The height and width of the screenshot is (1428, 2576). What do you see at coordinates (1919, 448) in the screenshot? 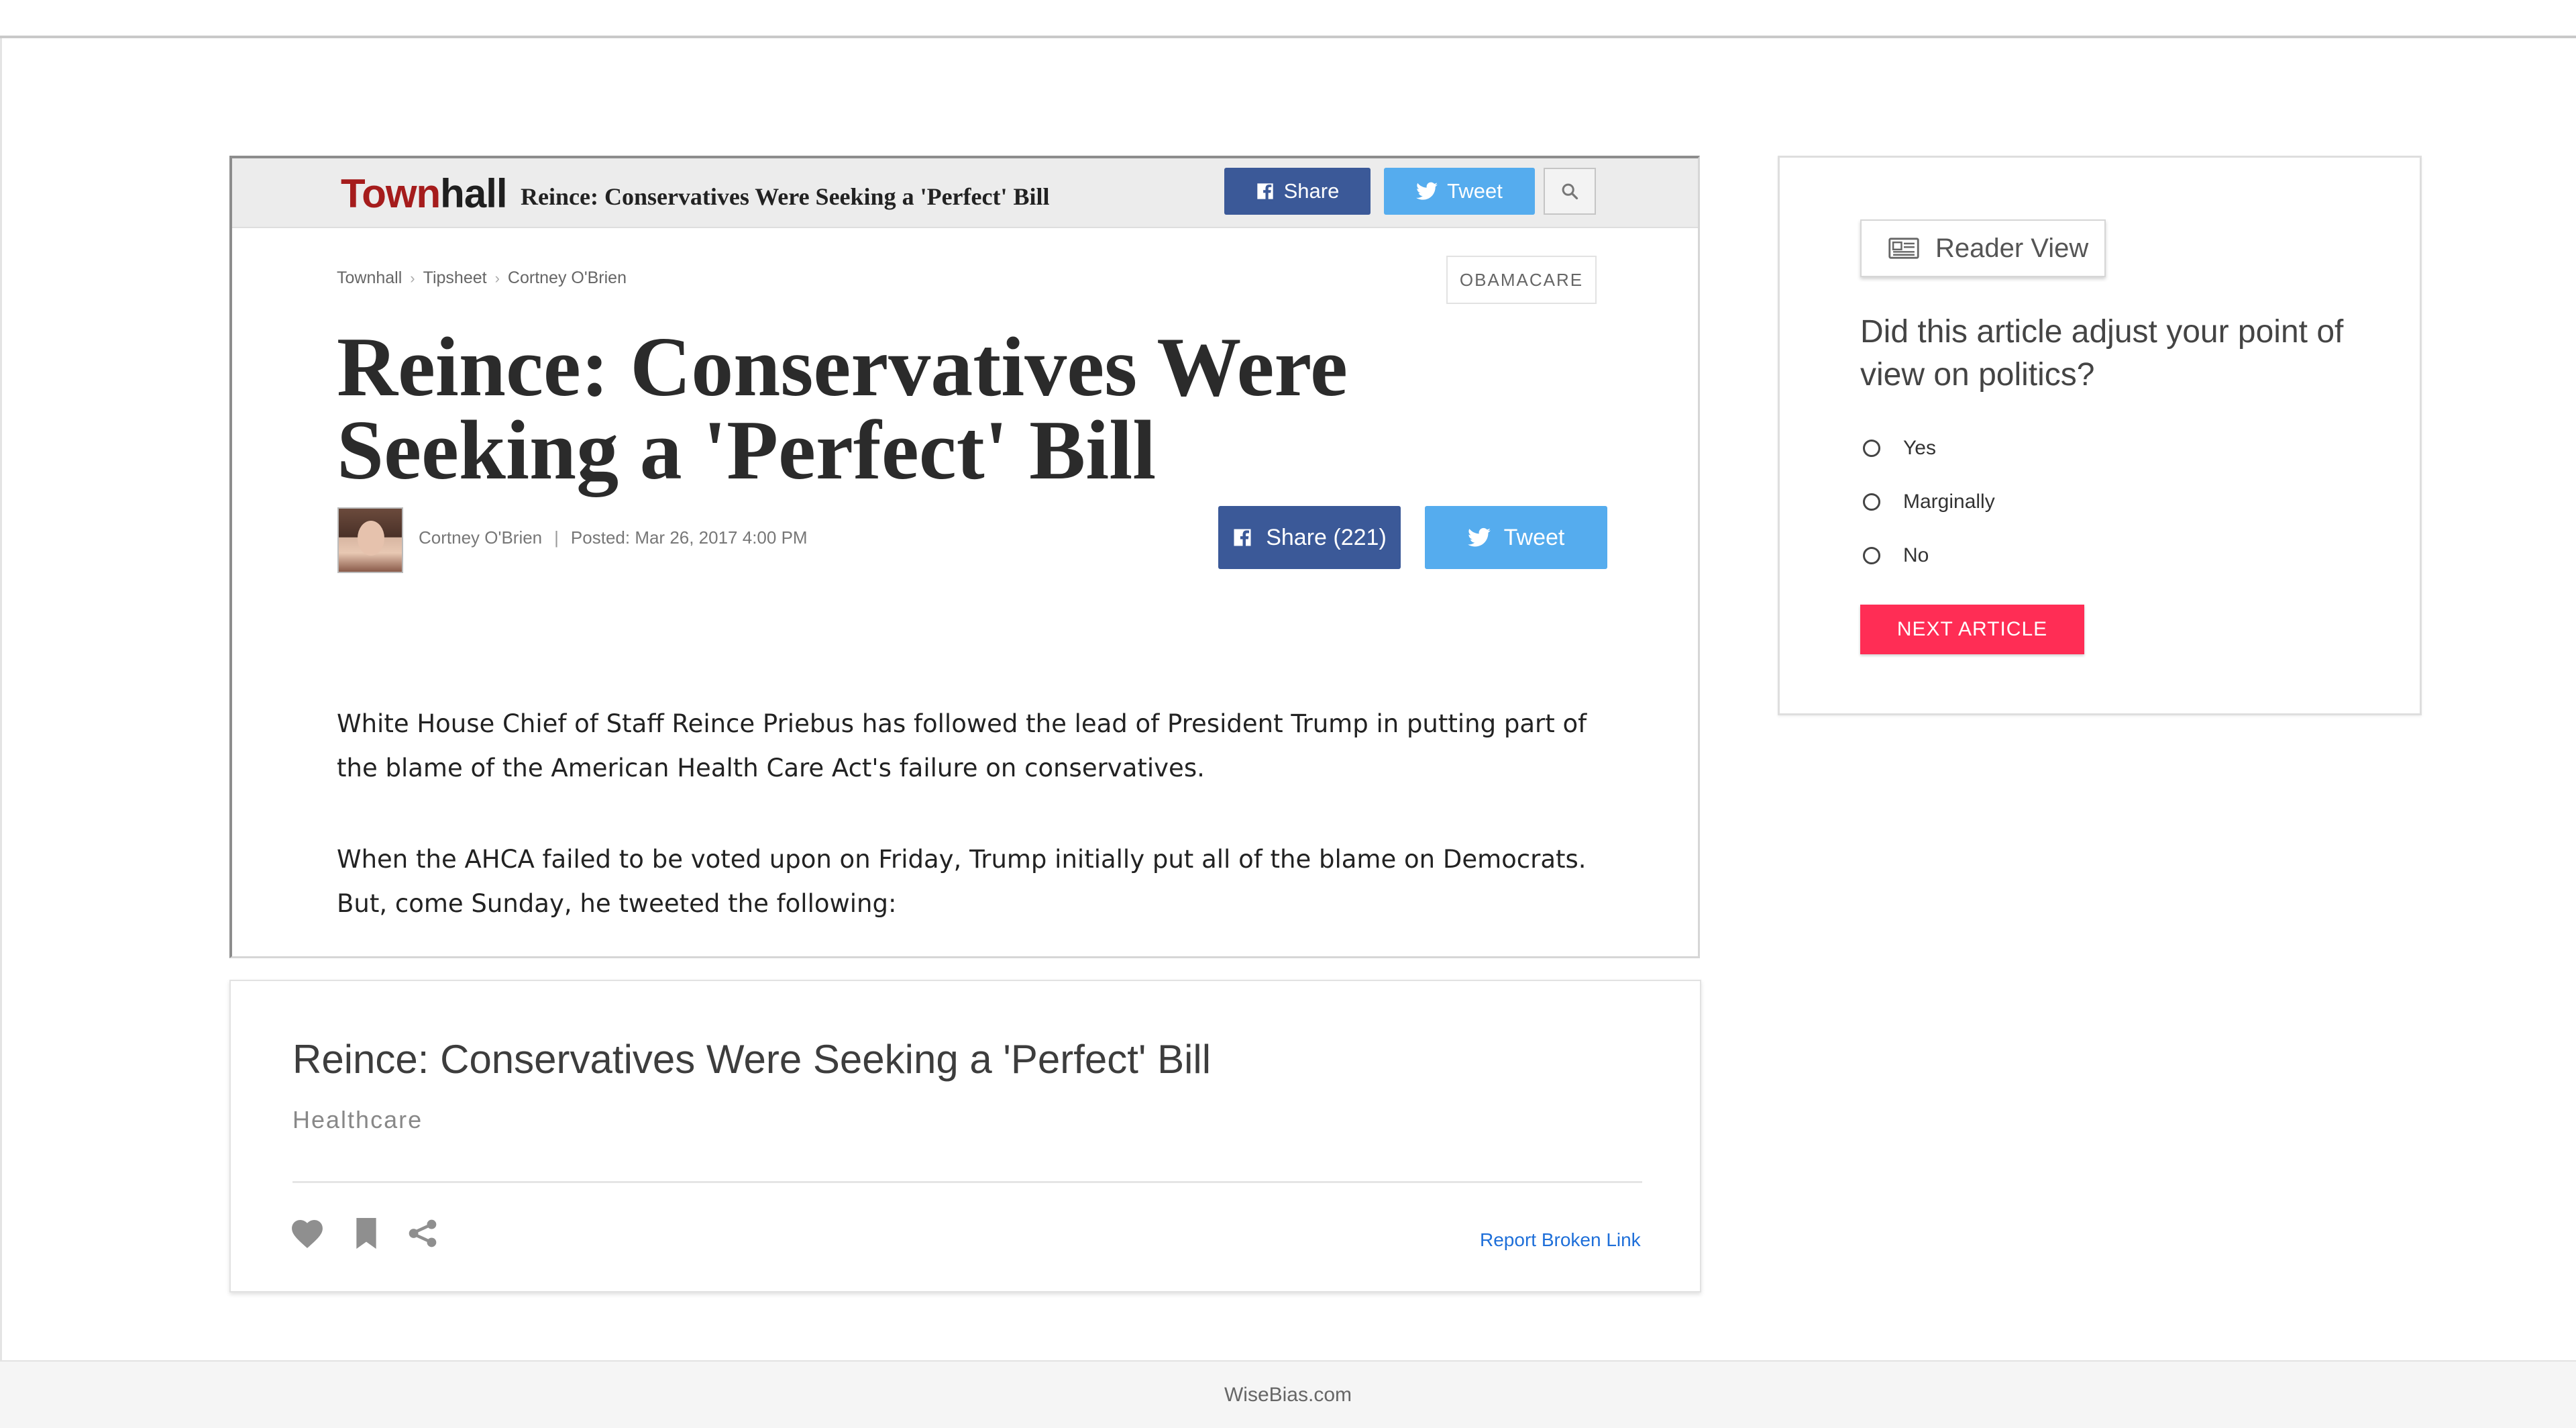
I see `option-label: Yes` at bounding box center [1919, 448].